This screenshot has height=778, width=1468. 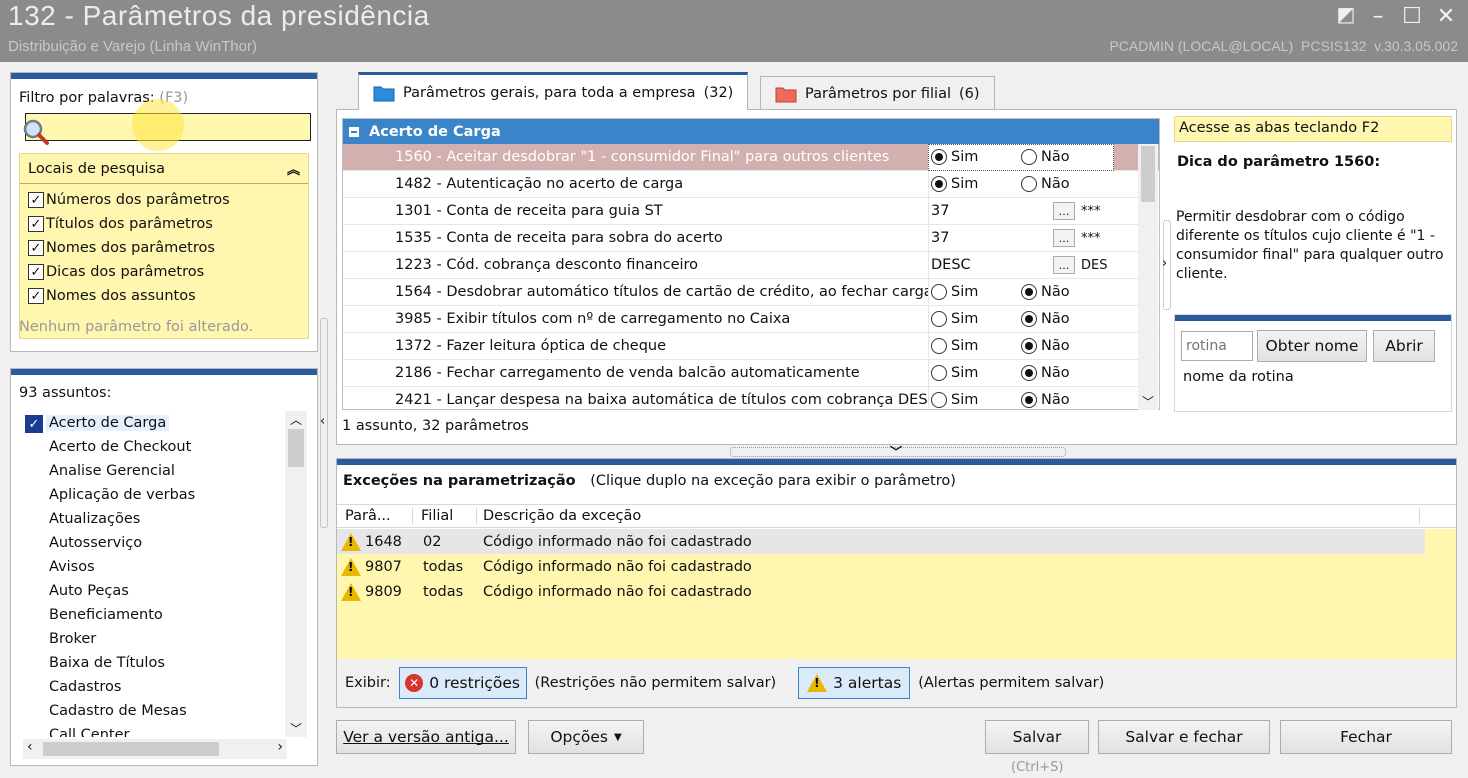 I want to click on search-locations-header: Locais de pesquisa ︽, so click(x=164, y=169).